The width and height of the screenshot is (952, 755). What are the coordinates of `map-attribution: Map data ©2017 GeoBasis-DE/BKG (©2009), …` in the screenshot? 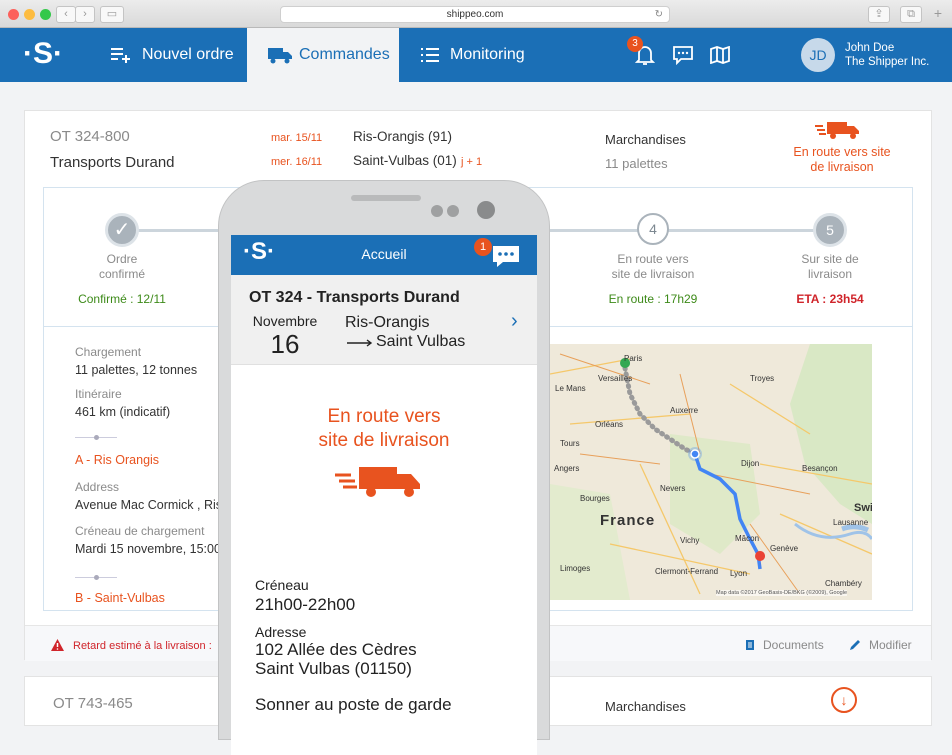 It's located at (782, 593).